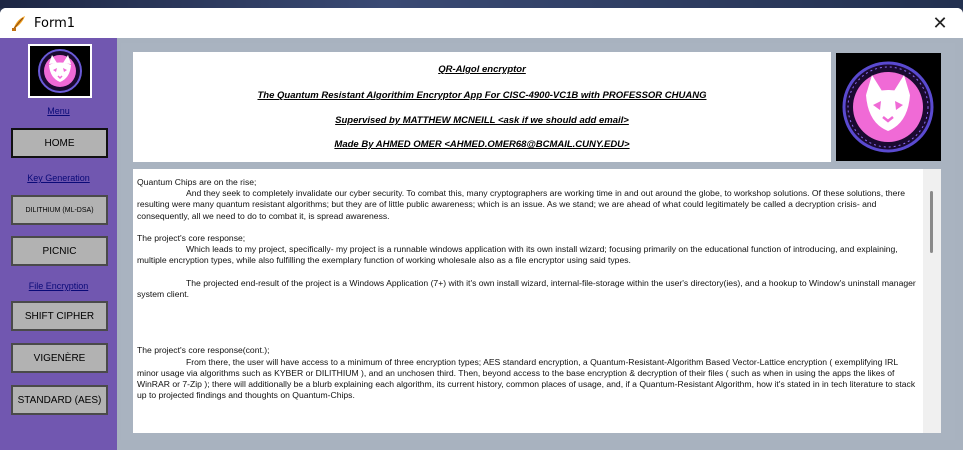 This screenshot has height=450, width=963. I want to click on vigenere-button: VIGENÈRE, so click(59, 358).